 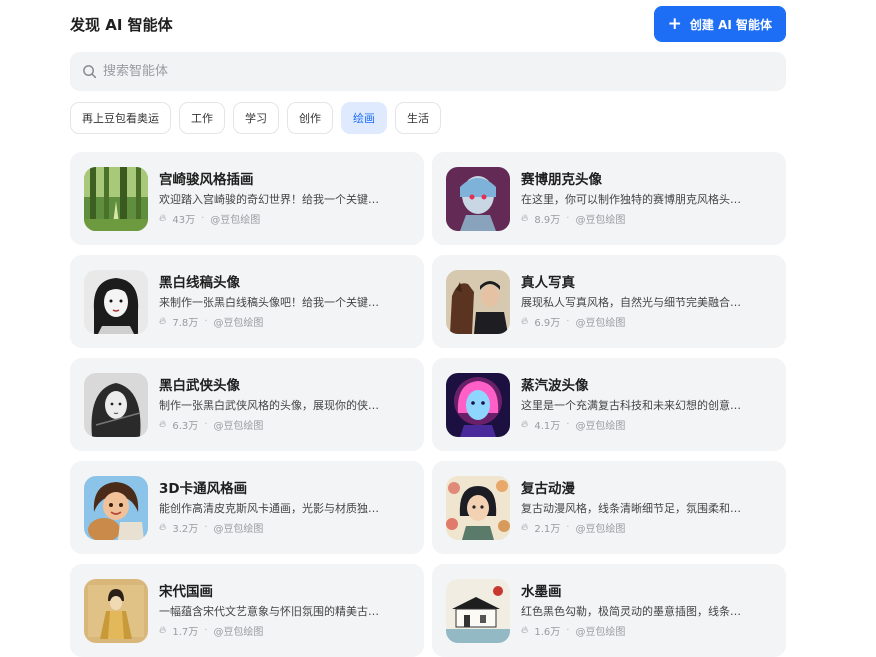 What do you see at coordinates (185, 529) in the screenshot?
I see `agent-usage-count: 3.2万` at bounding box center [185, 529].